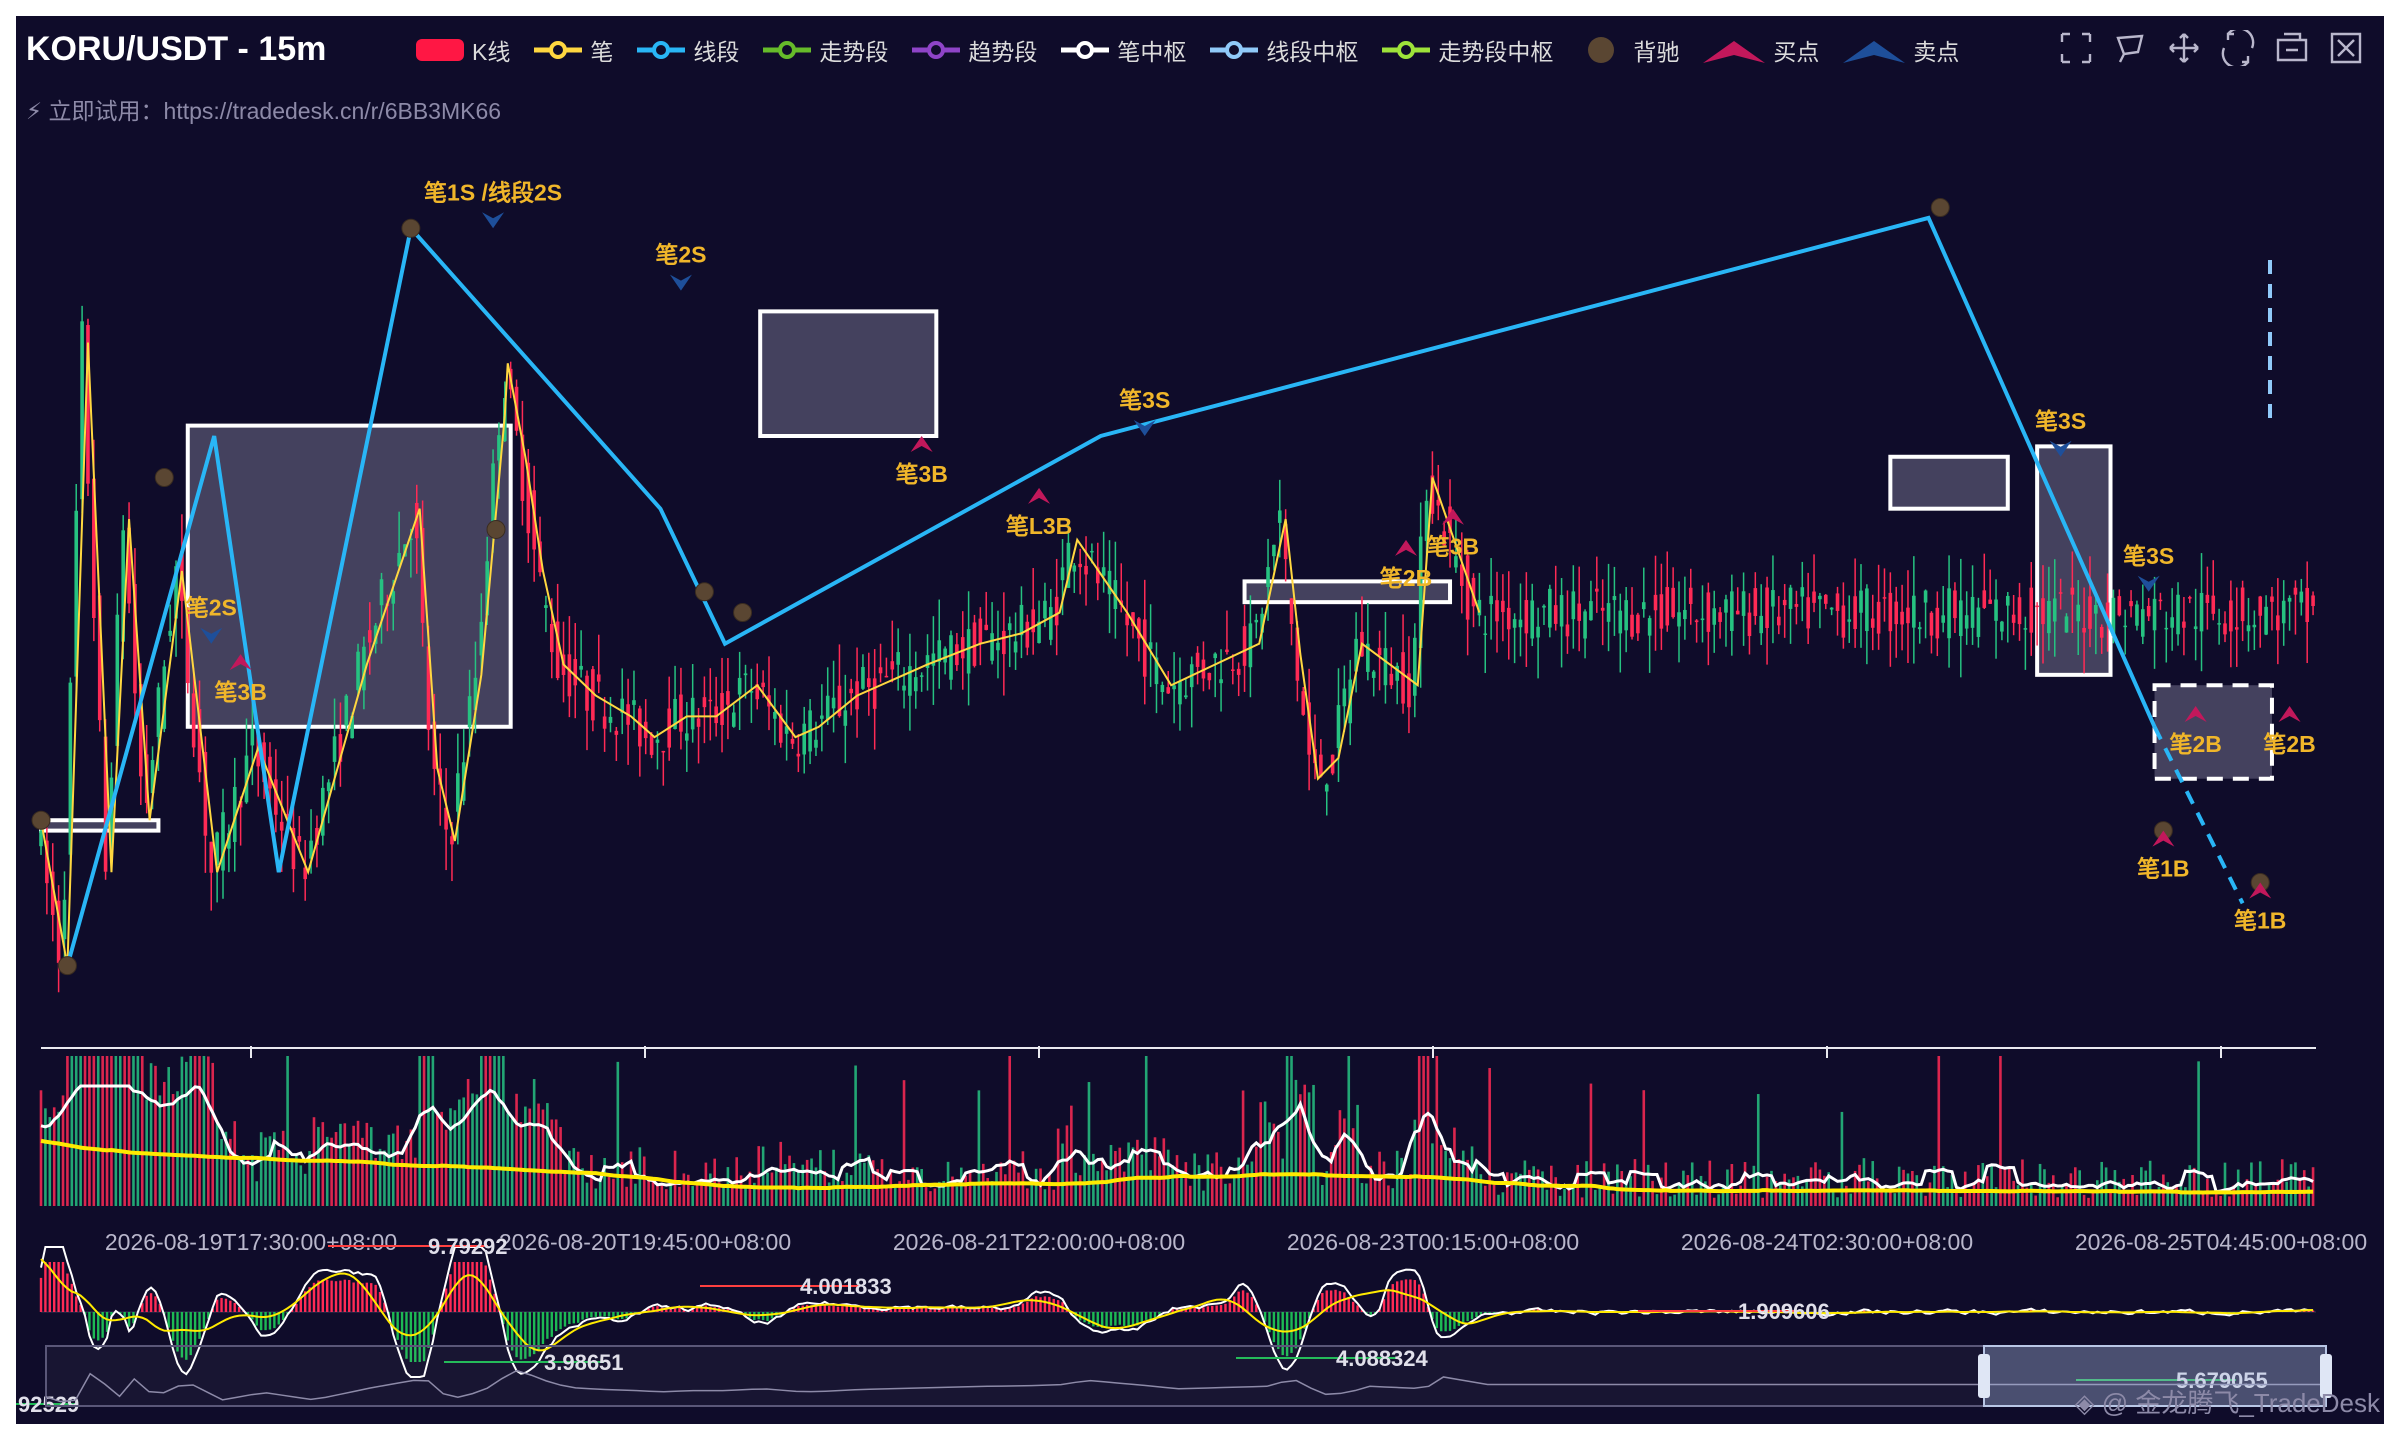 The image size is (2400, 1440). Describe the element at coordinates (1984, 1376) in the screenshot. I see `zoom-slider-handle-left` at that location.